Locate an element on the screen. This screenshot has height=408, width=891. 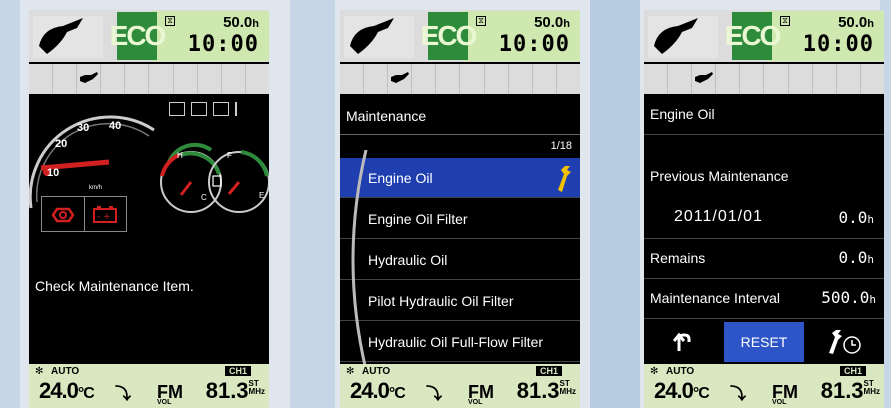
menu-item-label: Engine Oil is located at coordinates (400, 177).